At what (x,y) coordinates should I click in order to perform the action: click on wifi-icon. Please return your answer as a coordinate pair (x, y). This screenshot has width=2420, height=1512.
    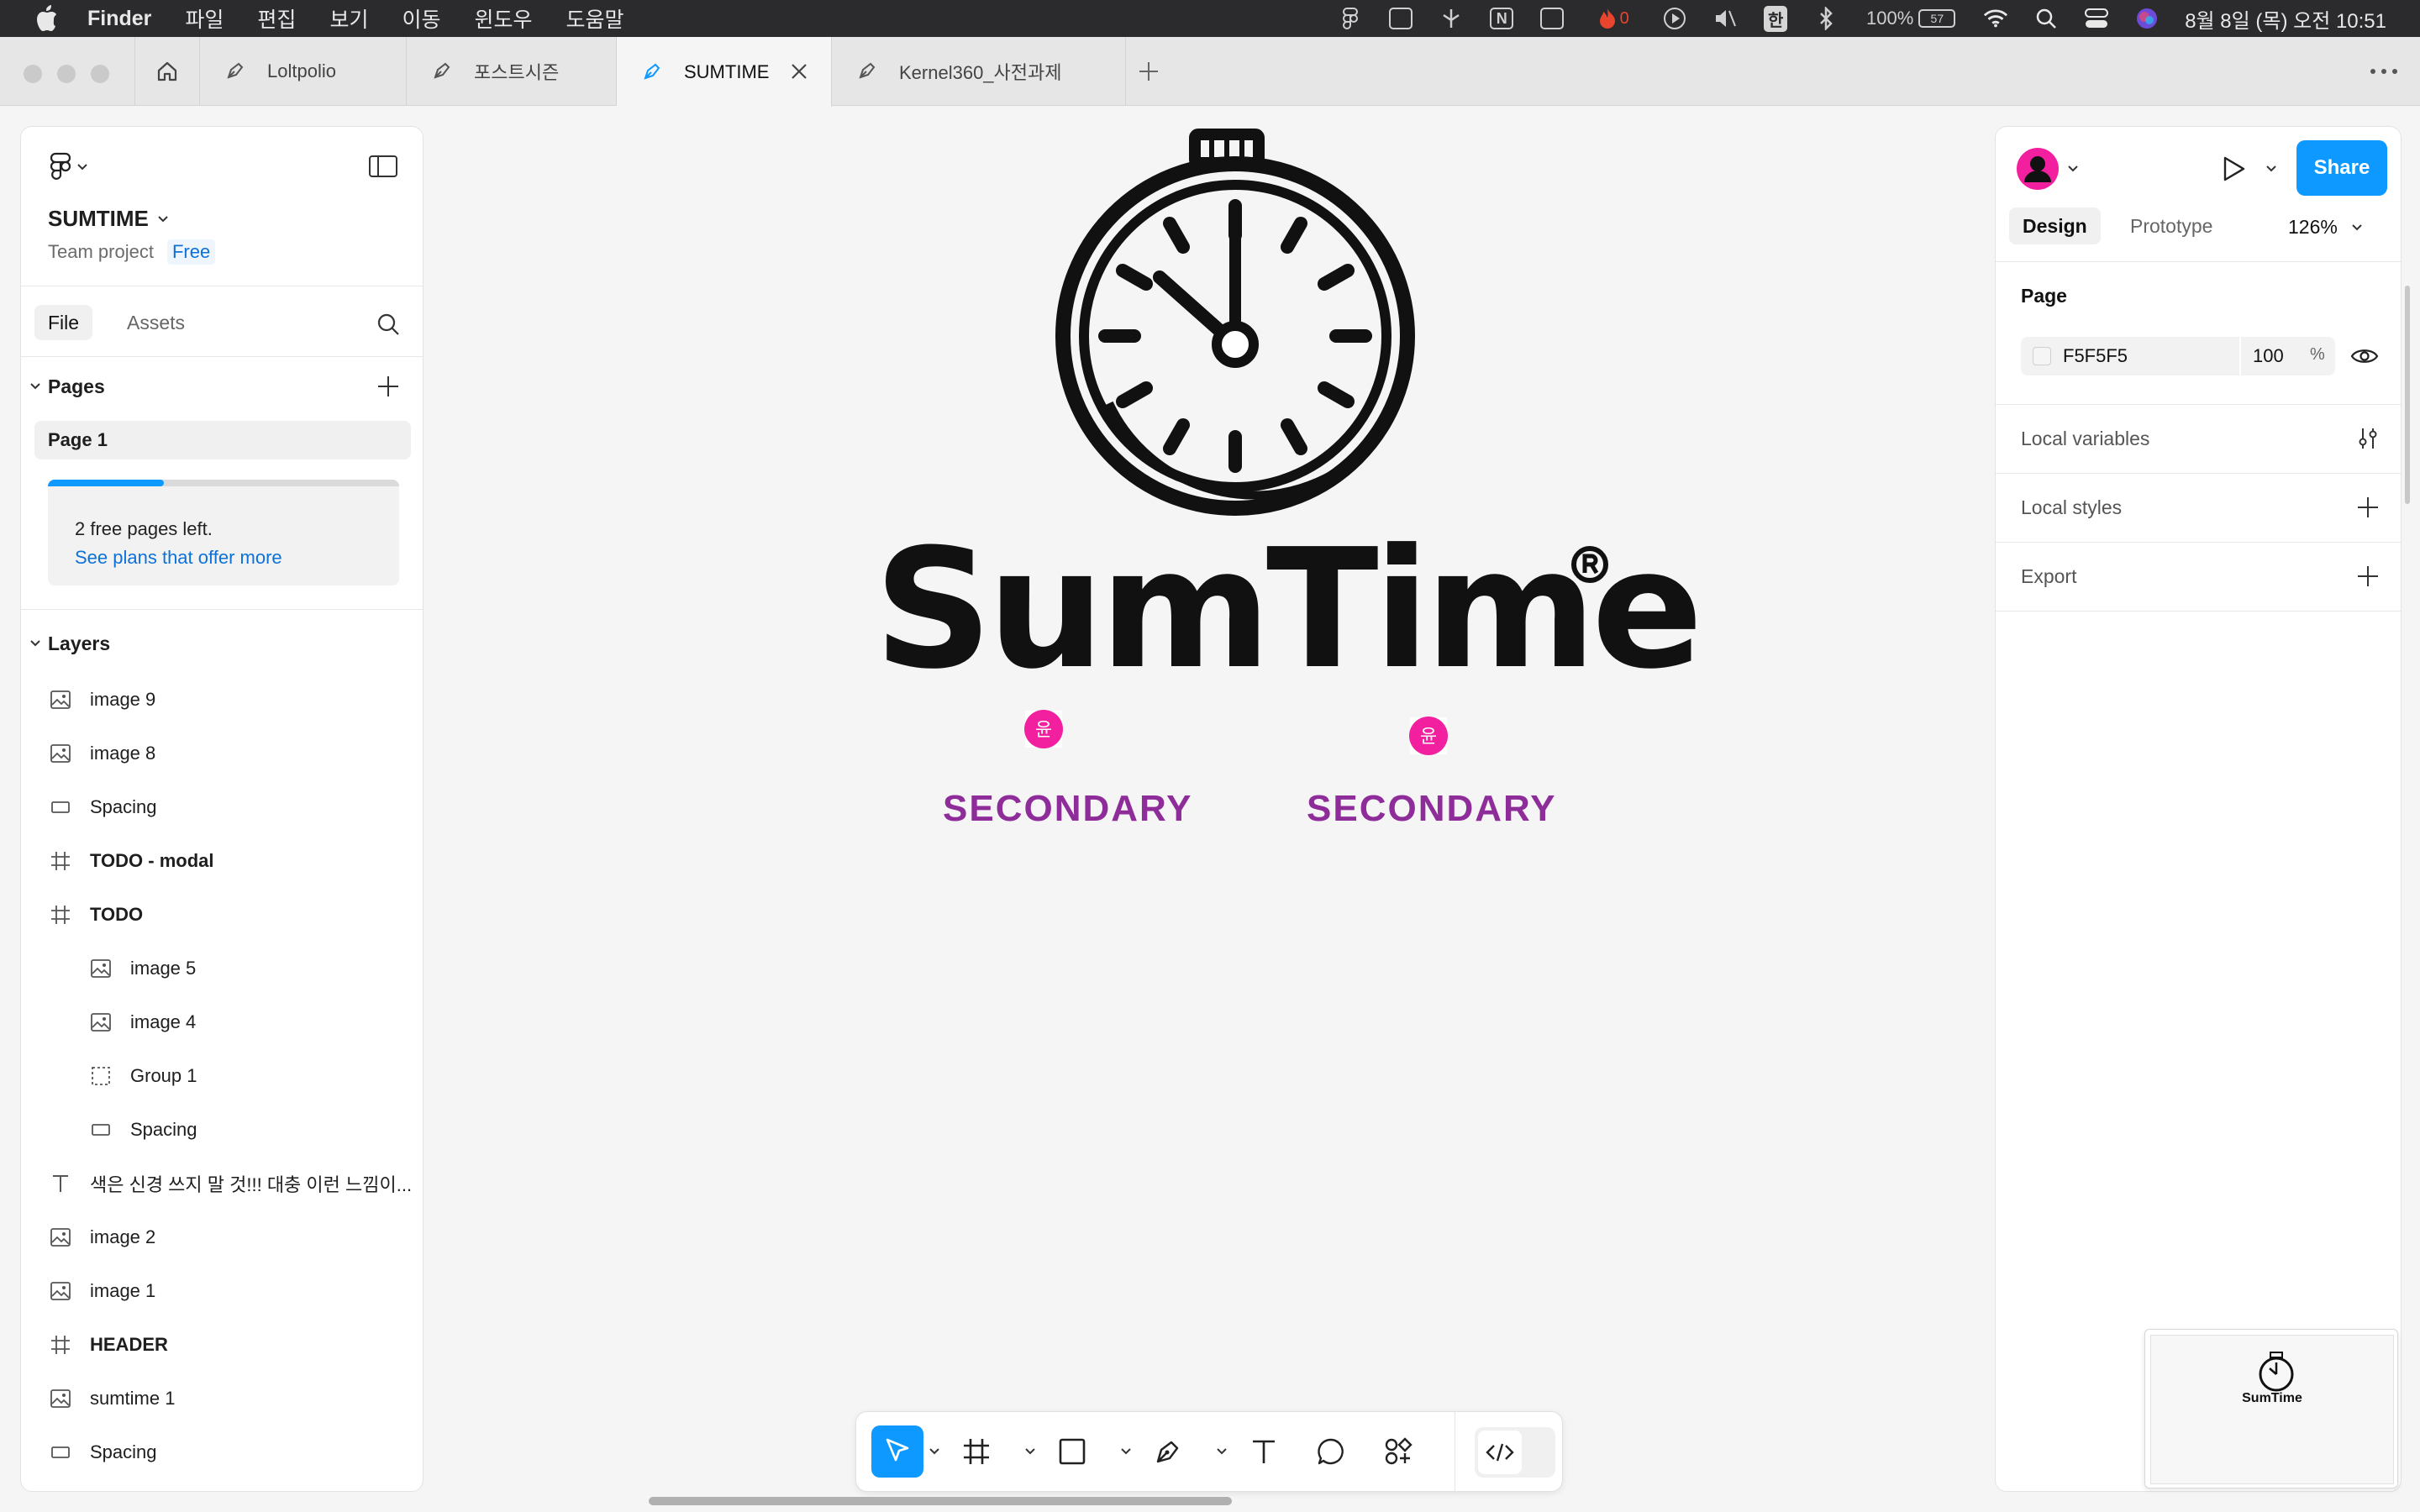
    Looking at the image, I should click on (1995, 18).